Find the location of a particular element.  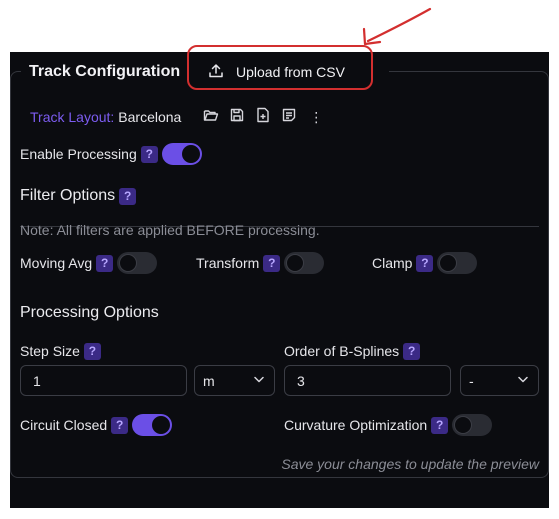

curvature-optimization-toggle is located at coordinates (472, 425).